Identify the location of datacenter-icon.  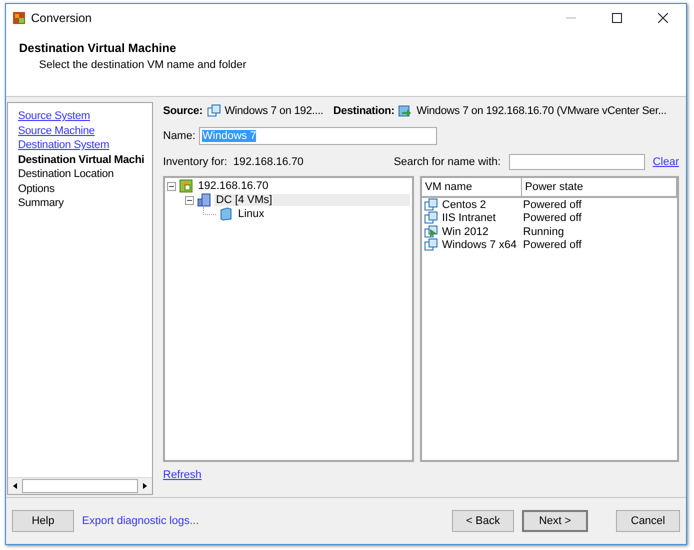
(204, 200).